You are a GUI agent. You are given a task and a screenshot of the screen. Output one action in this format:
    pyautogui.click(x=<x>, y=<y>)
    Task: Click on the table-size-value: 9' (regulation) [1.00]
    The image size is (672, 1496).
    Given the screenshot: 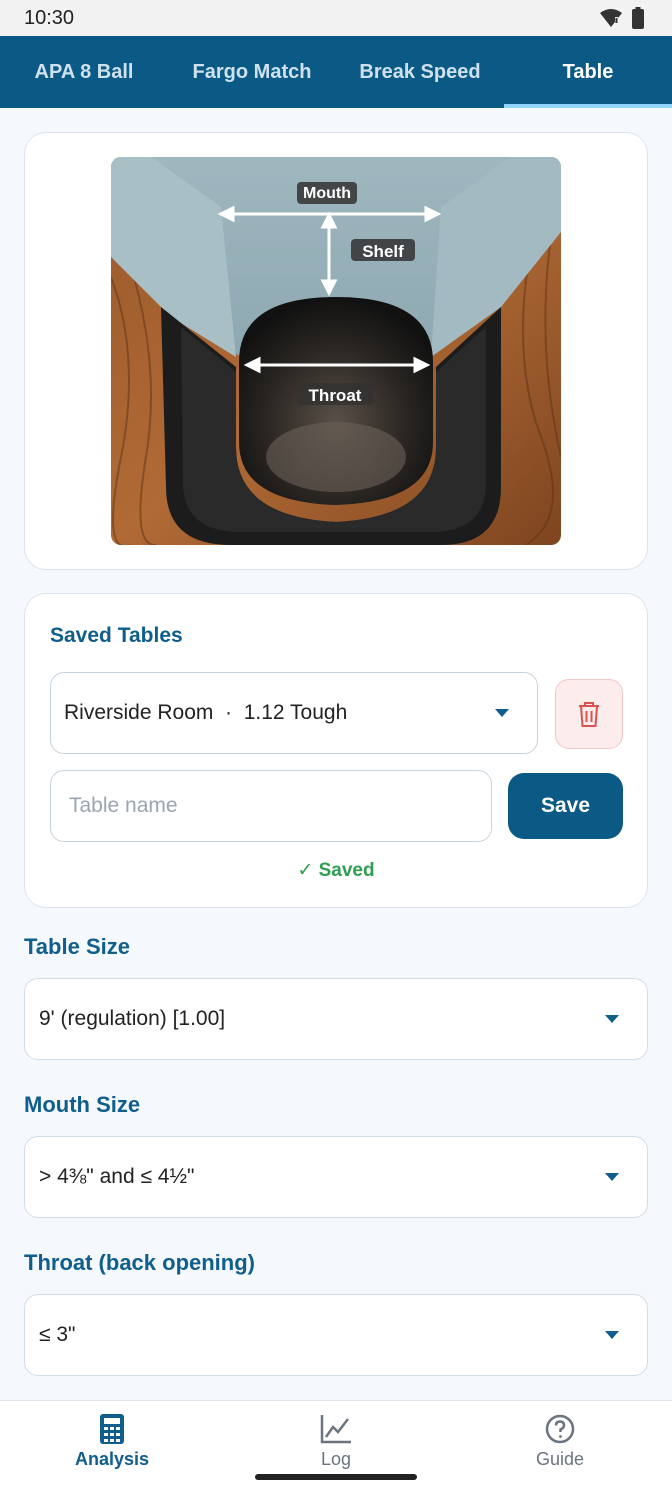 What is the action you would take?
    pyautogui.click(x=132, y=1018)
    